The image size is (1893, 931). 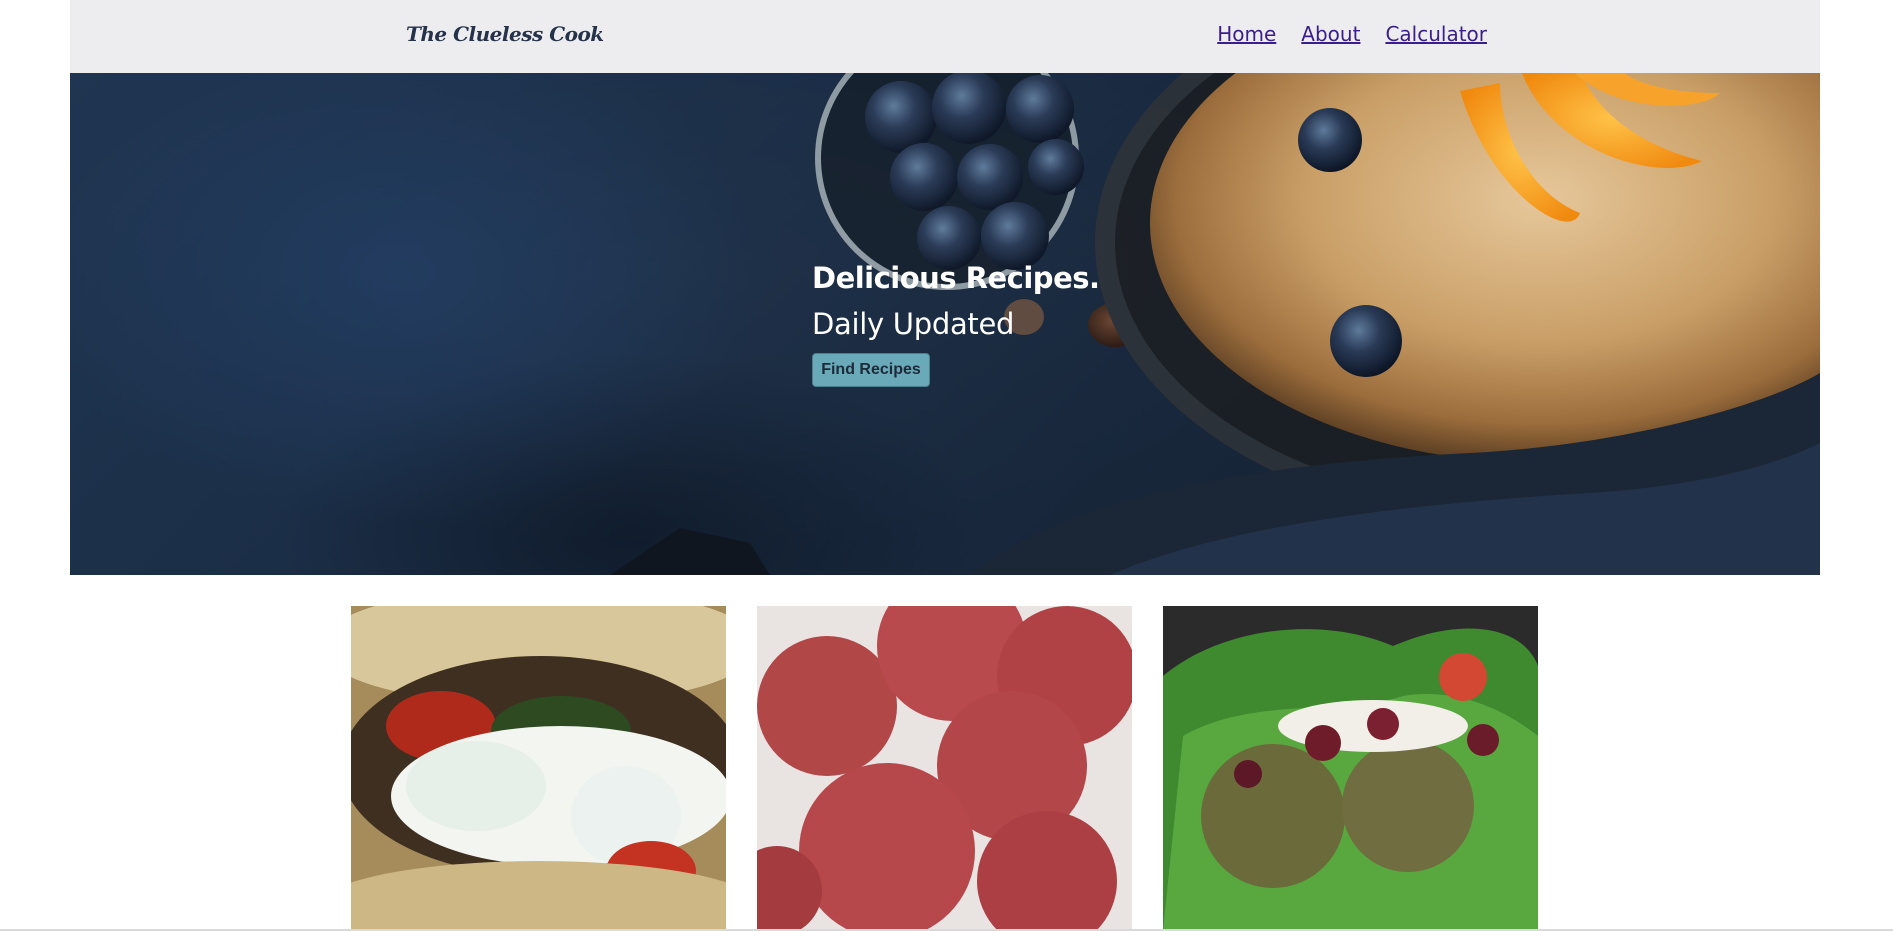 I want to click on recipe-card-falafel-lettuce, so click(x=1350, y=768).